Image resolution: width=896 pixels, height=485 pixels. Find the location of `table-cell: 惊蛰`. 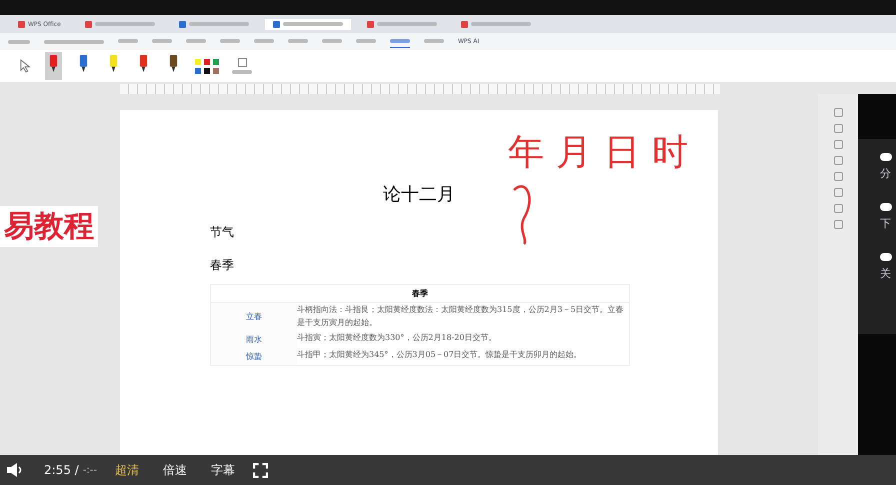

table-cell: 惊蛰 is located at coordinates (254, 356).